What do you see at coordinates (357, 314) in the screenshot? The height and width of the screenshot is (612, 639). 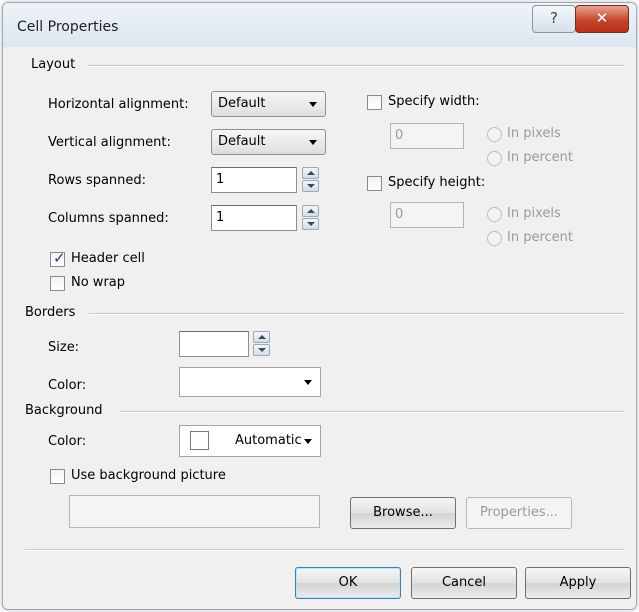 I see `borders-group-divider` at bounding box center [357, 314].